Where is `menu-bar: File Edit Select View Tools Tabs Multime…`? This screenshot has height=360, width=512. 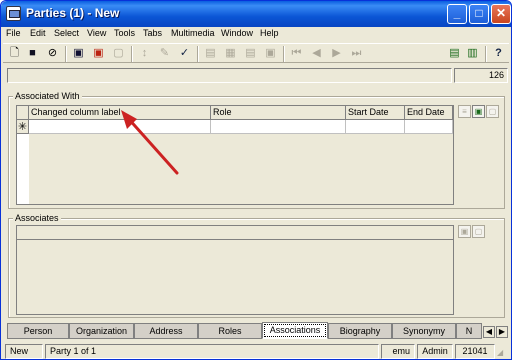 menu-bar: File Edit Select View Tools Tabs Multime… is located at coordinates (256, 34).